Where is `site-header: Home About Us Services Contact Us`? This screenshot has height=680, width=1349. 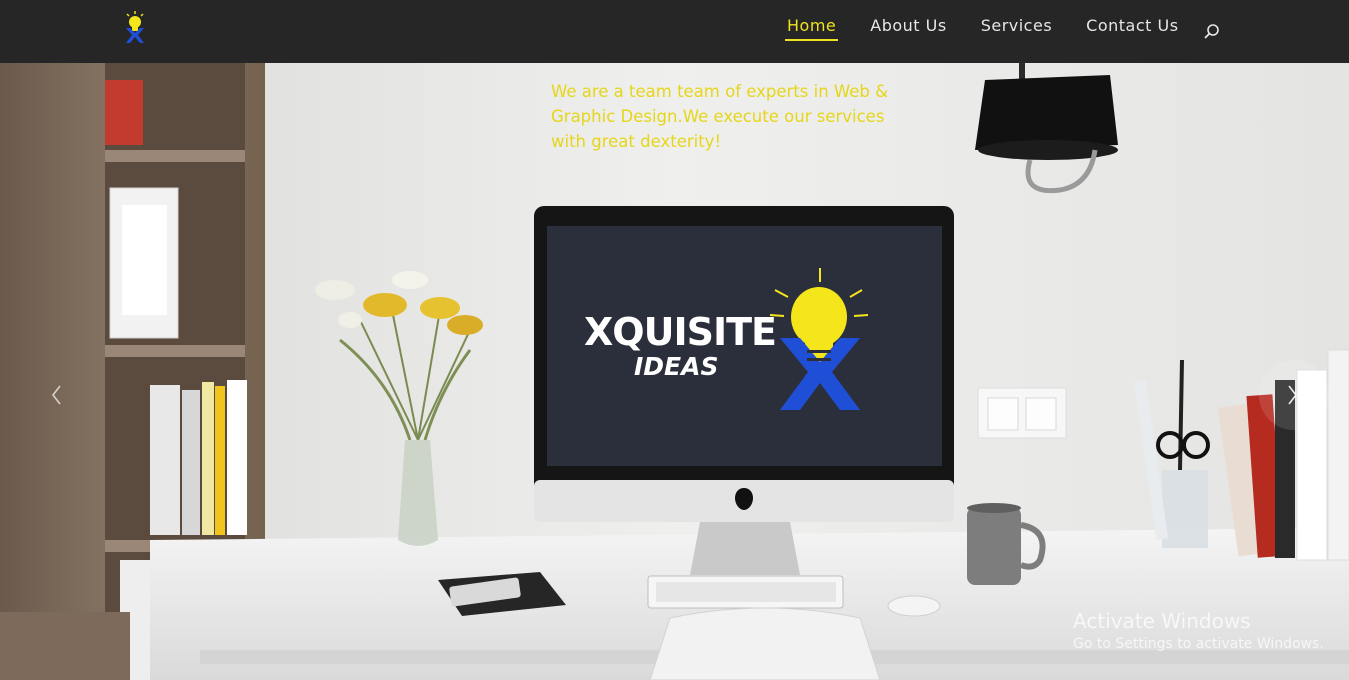 site-header: Home About Us Services Contact Us is located at coordinates (674, 31).